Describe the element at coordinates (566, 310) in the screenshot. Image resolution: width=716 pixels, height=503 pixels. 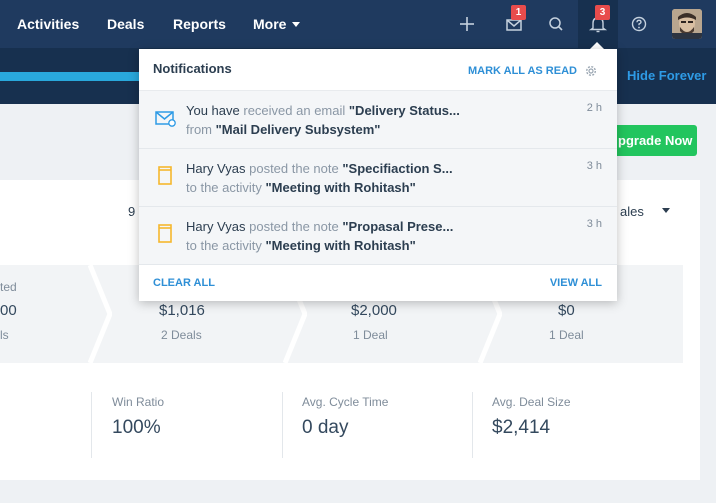
I see `stage-amount: $0` at that location.